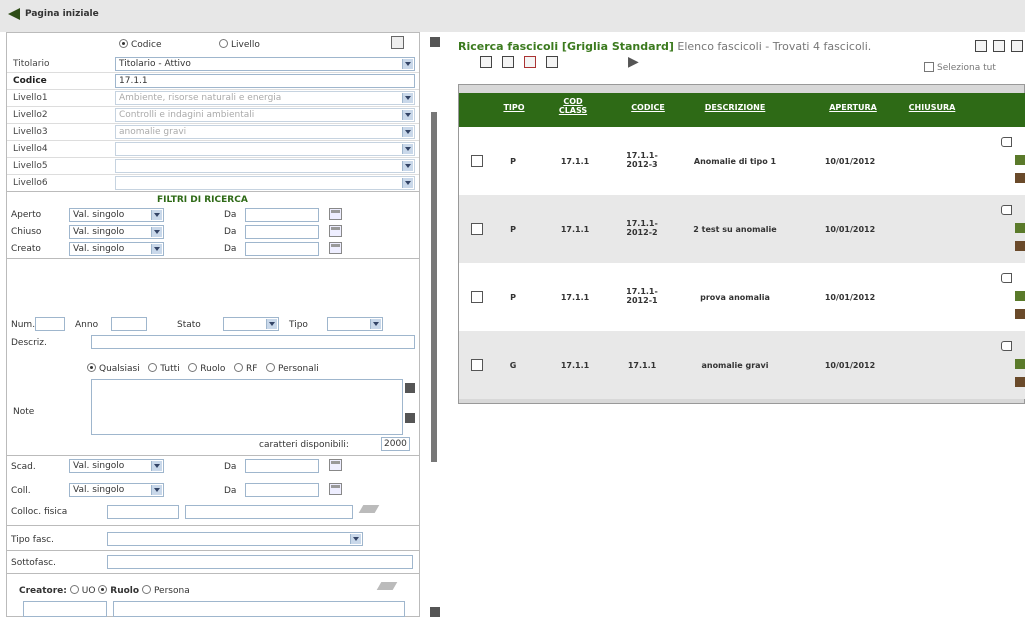 This screenshot has height=617, width=1025. I want to click on livello5-row: Livello5, so click(213, 166).